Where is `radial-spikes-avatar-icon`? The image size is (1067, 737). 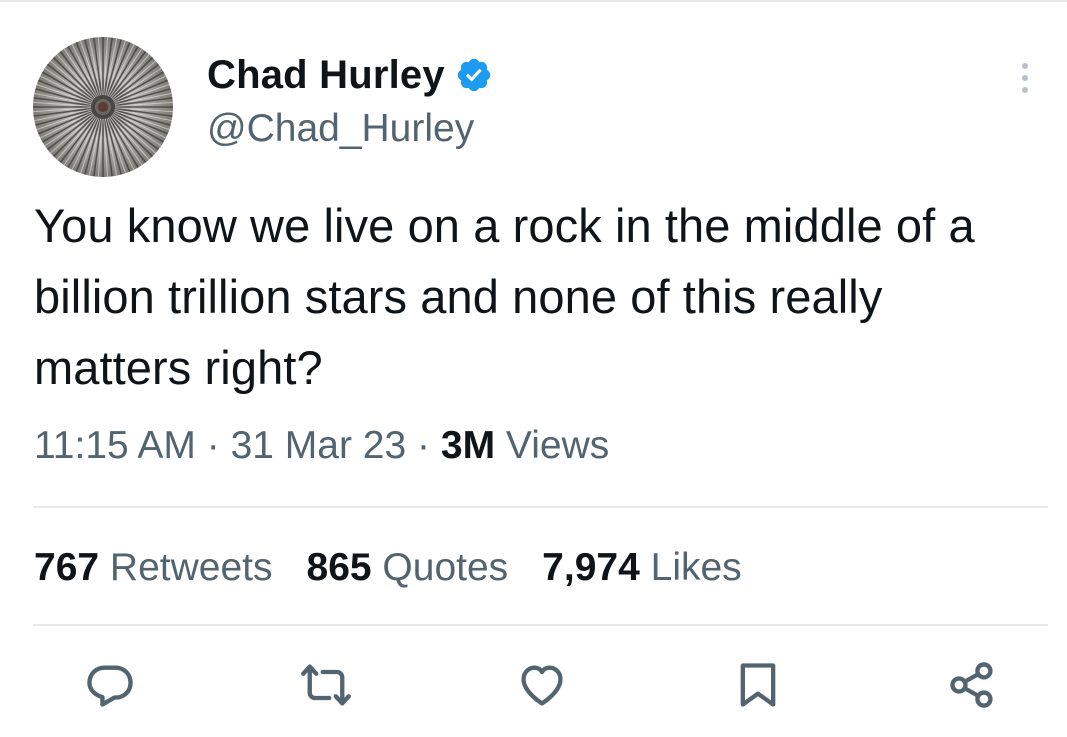
radial-spikes-avatar-icon is located at coordinates (103, 107).